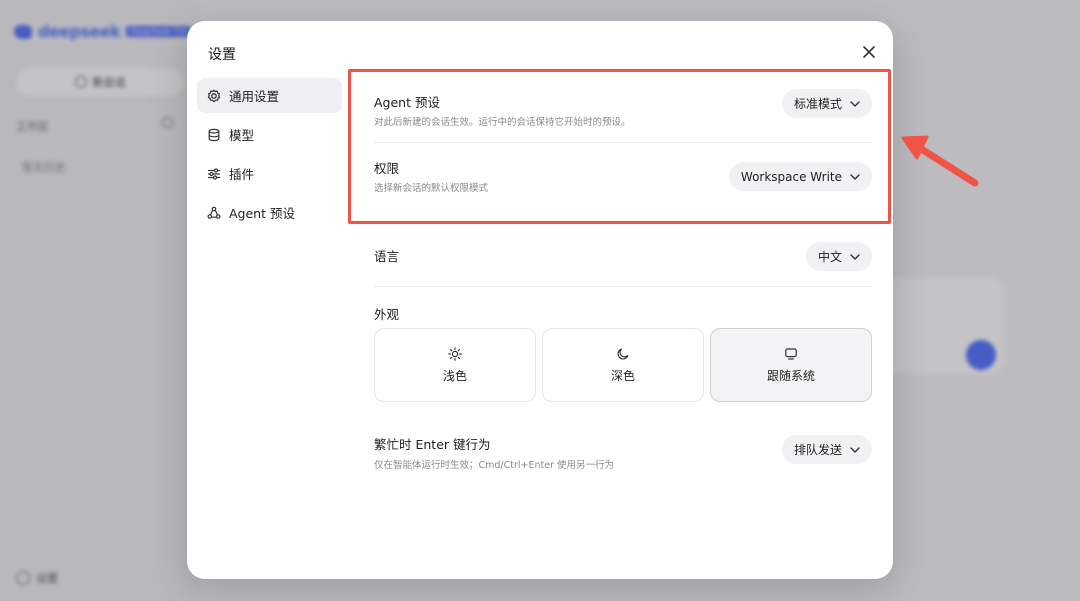  I want to click on nav-item-label: 模型, so click(242, 135).